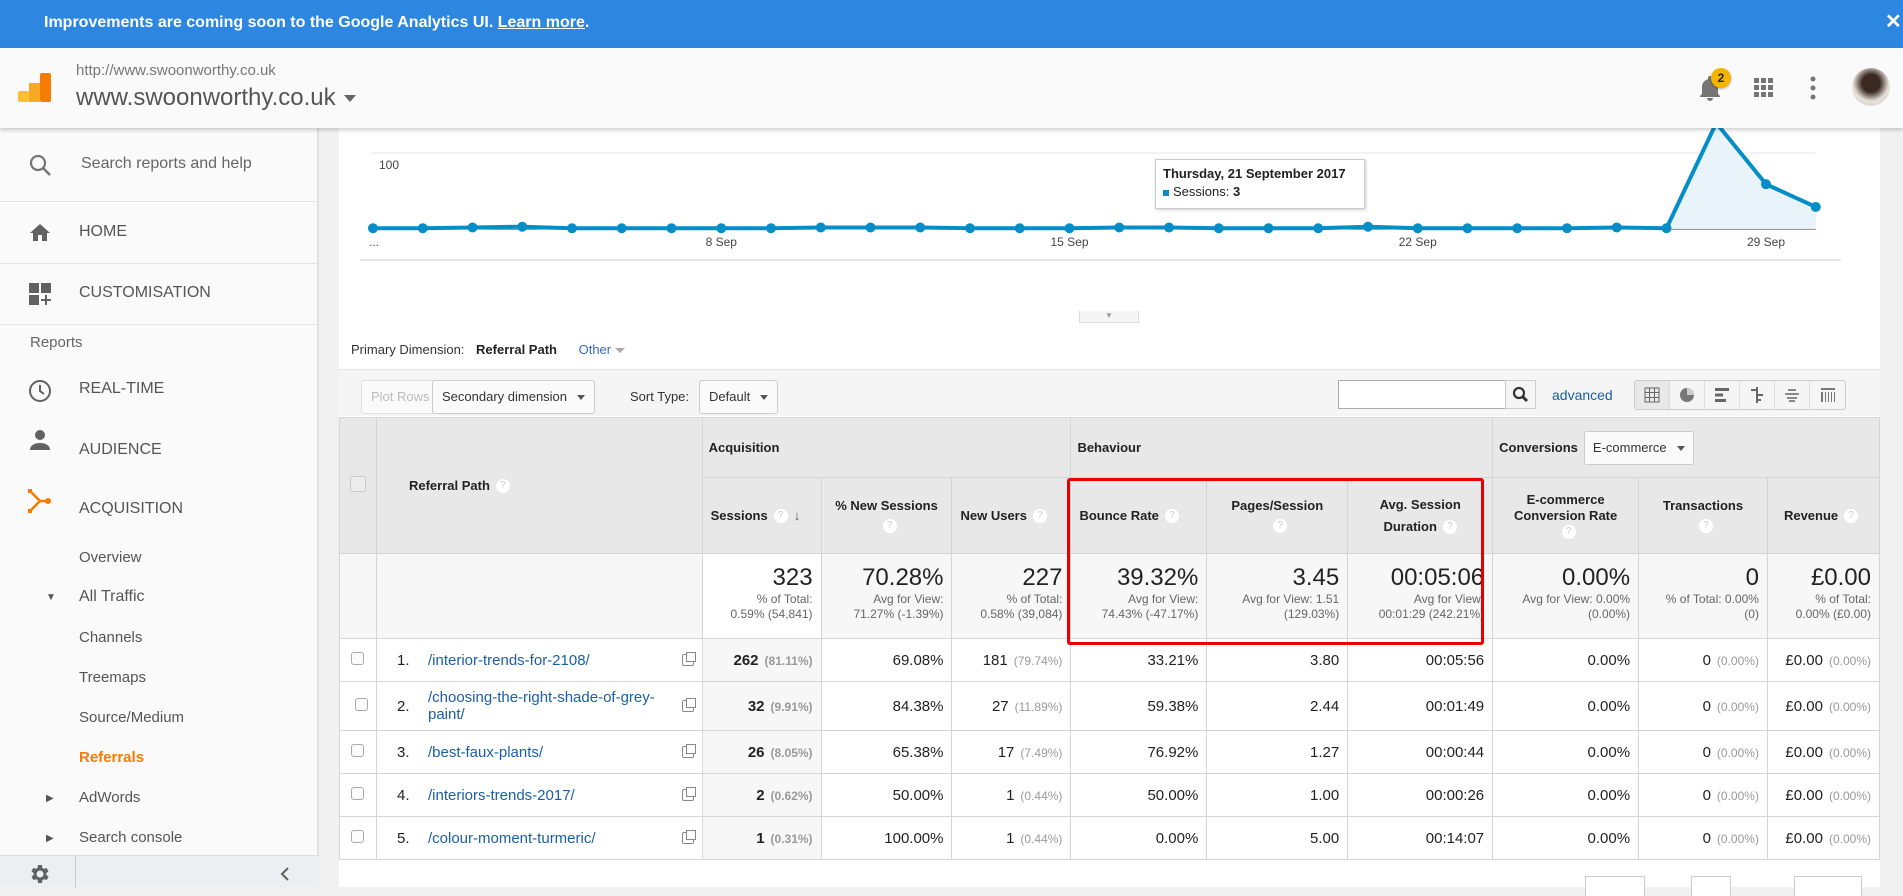 The image size is (1903, 896). I want to click on sort-type-dropdown: Default, so click(739, 397).